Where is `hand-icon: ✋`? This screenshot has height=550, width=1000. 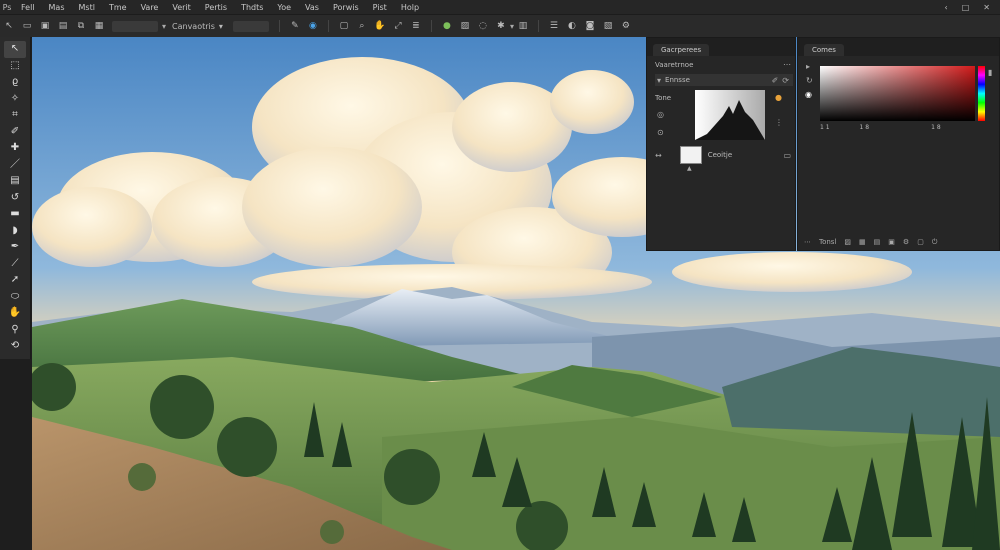 hand-icon: ✋ is located at coordinates (380, 26).